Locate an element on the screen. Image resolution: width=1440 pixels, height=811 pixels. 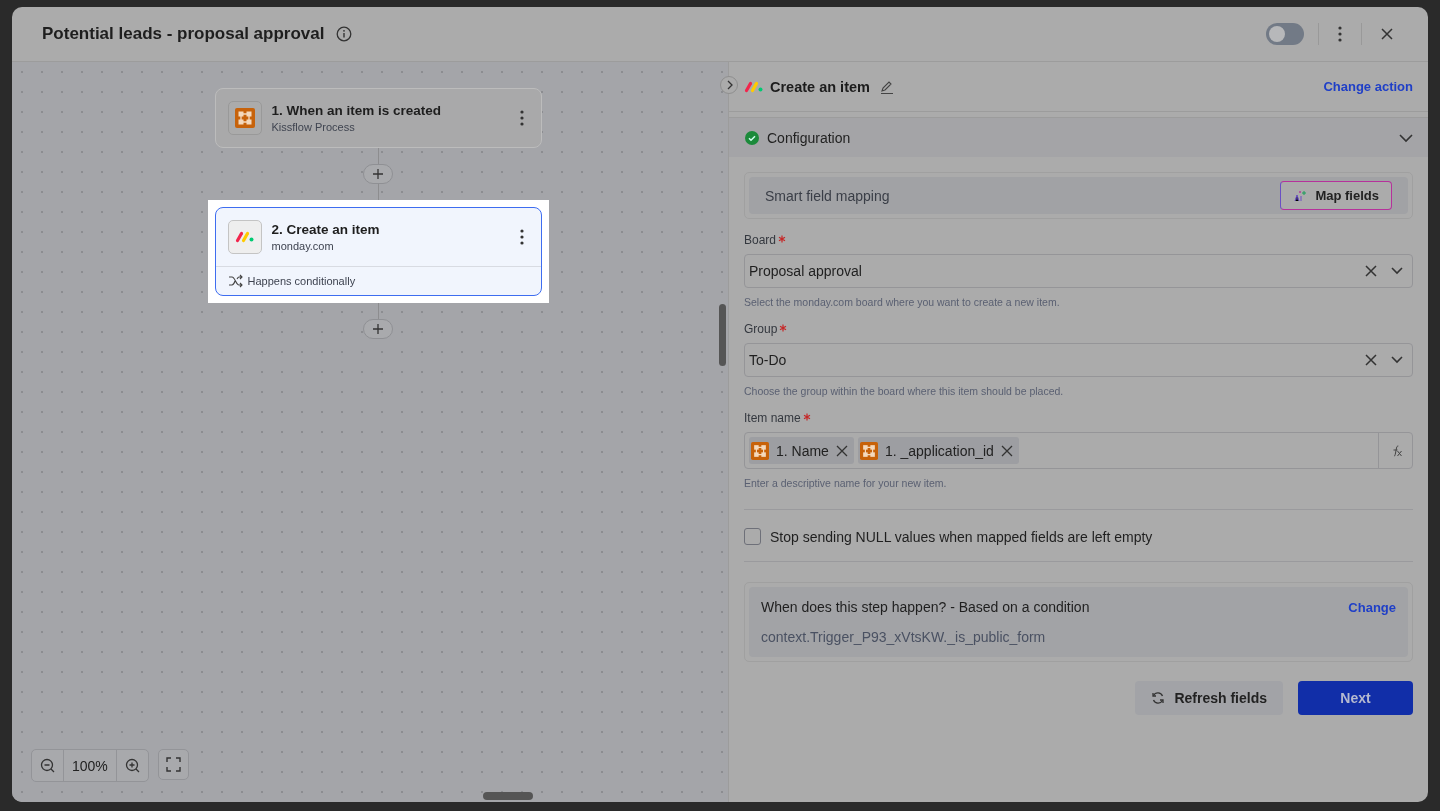
expand-corners-icon is located at coordinates (173, 764).